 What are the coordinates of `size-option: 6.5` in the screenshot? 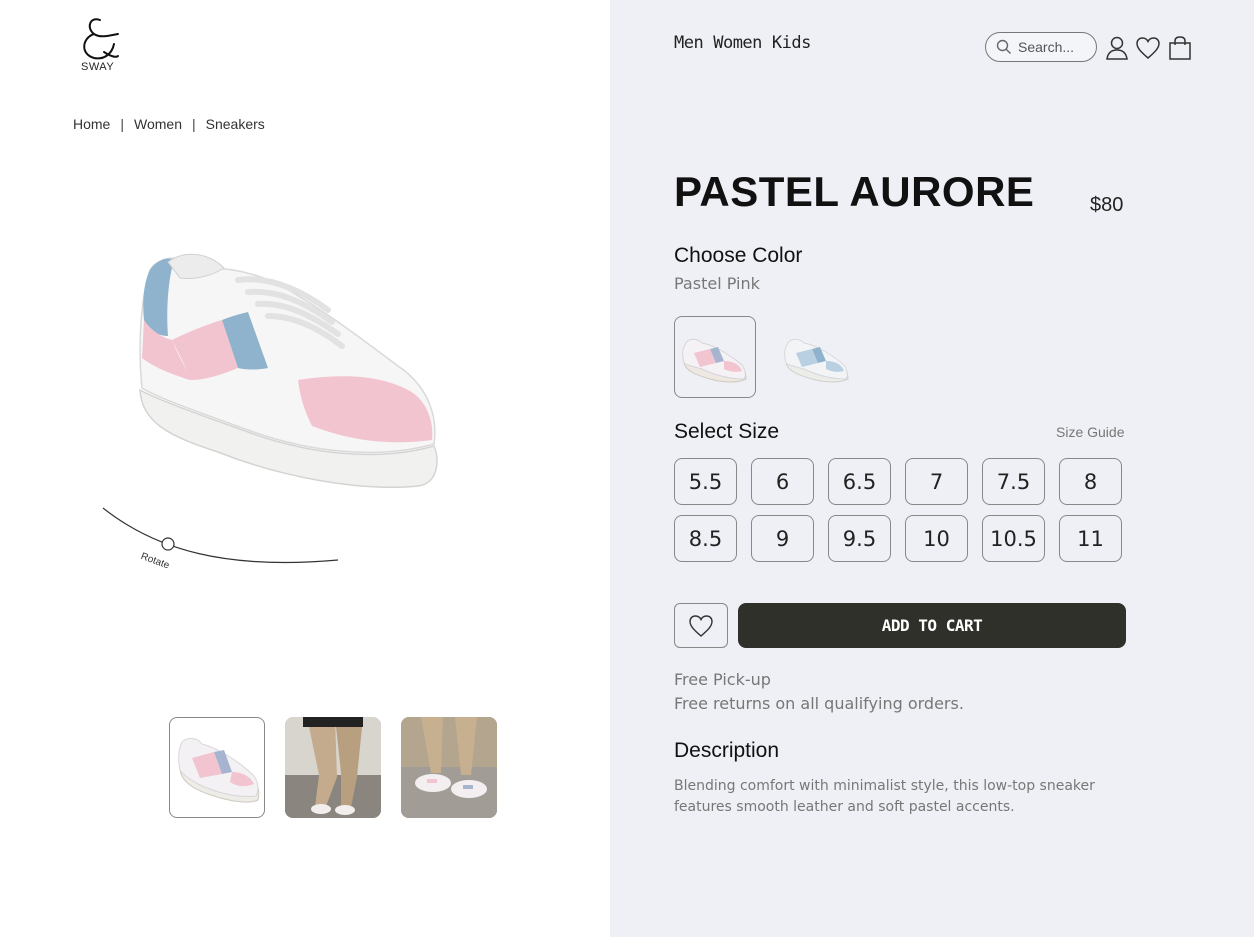 It's located at (859, 481).